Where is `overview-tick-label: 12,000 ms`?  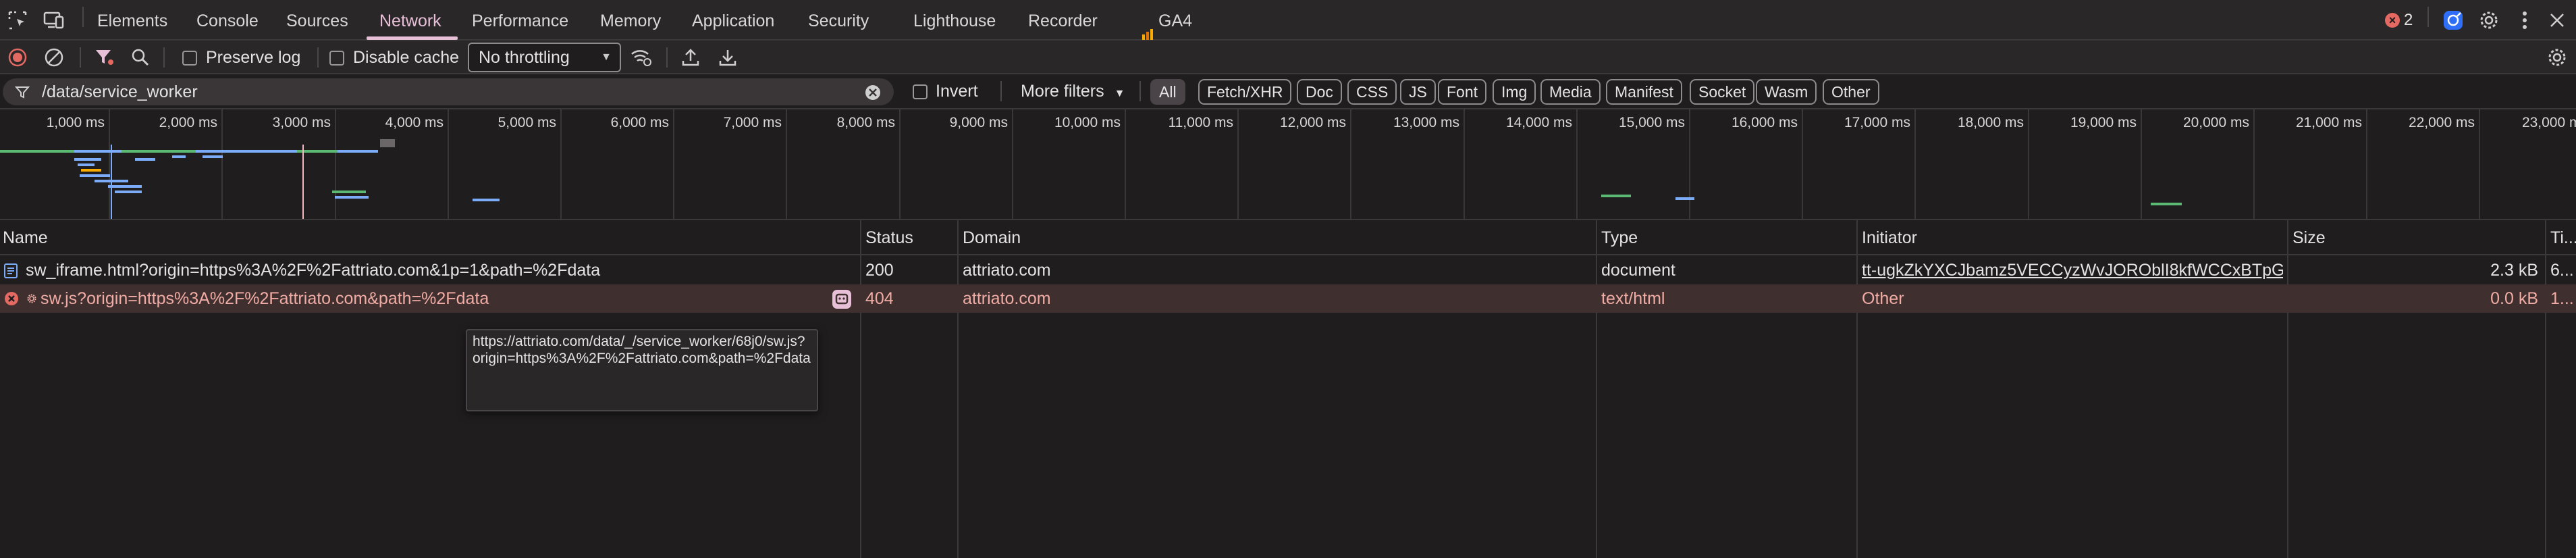
overview-tick-label: 12,000 ms is located at coordinates (1312, 122).